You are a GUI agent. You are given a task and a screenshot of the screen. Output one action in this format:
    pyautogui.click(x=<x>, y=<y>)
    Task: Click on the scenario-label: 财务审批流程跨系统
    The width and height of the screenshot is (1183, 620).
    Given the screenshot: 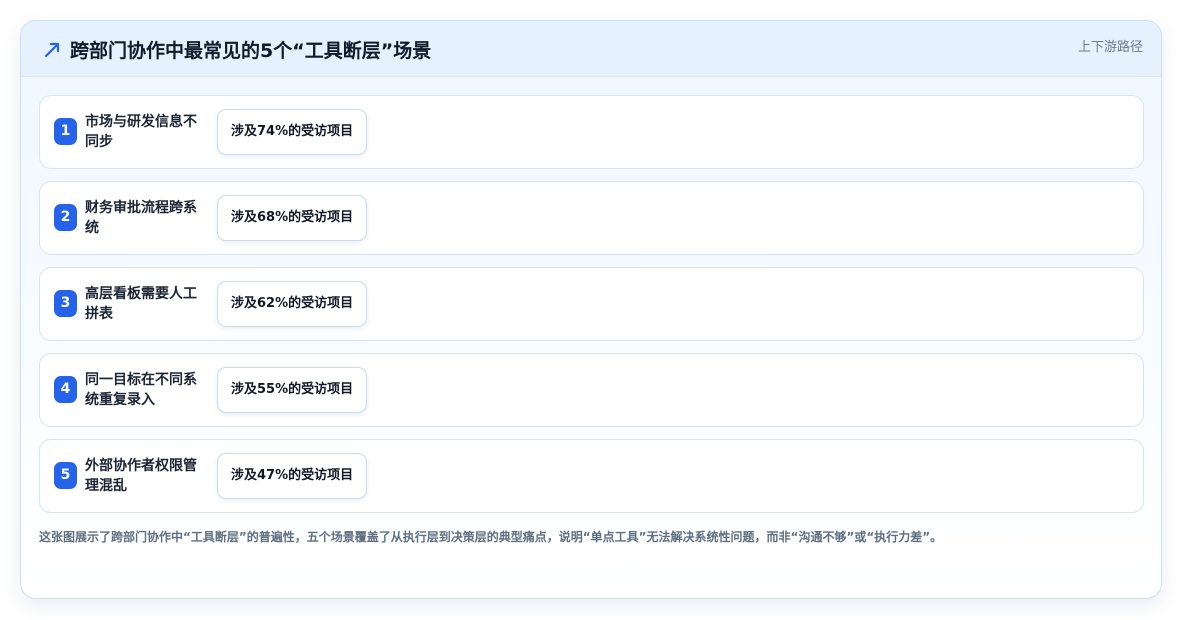 What is the action you would take?
    pyautogui.click(x=141, y=218)
    